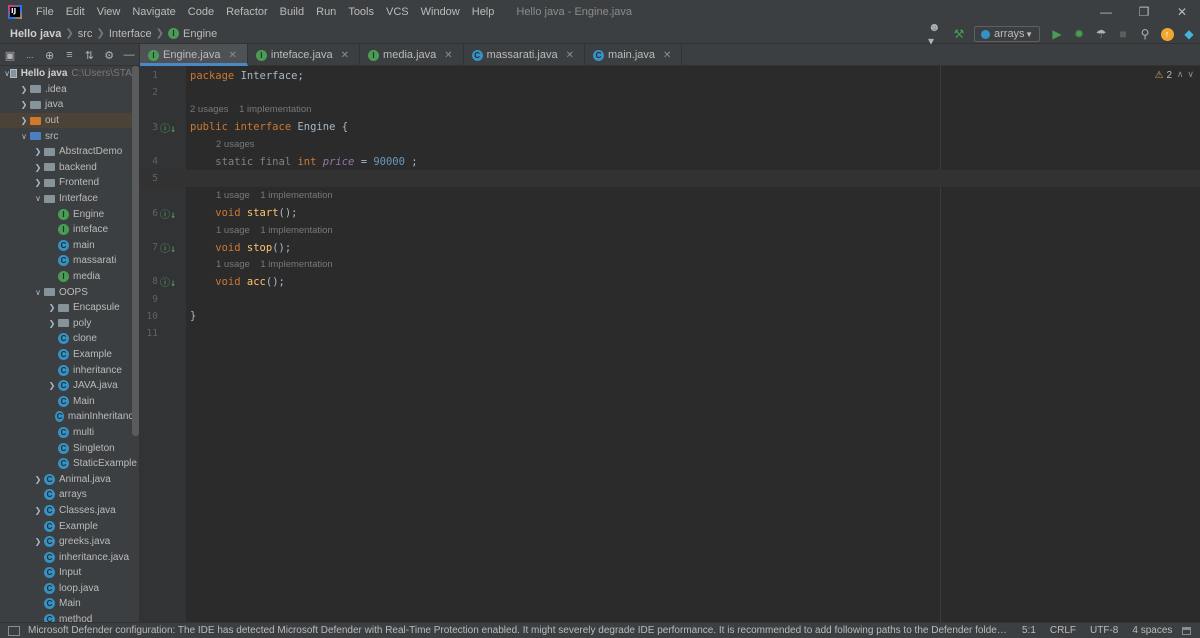  Describe the element at coordinates (10, 55) in the screenshot. I see `project-view-icon: ▣` at that location.